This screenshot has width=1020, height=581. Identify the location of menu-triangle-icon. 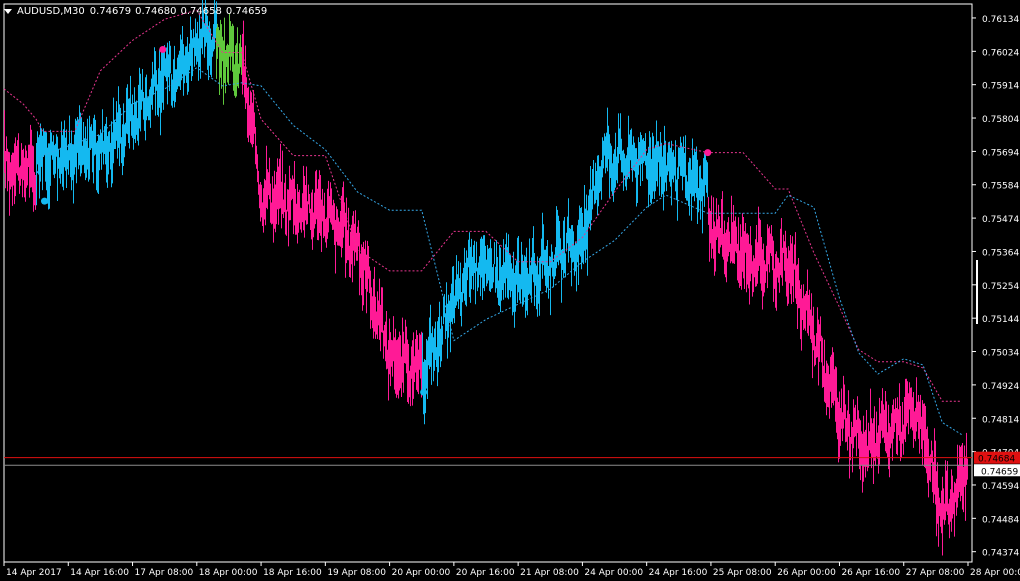
(8, 11).